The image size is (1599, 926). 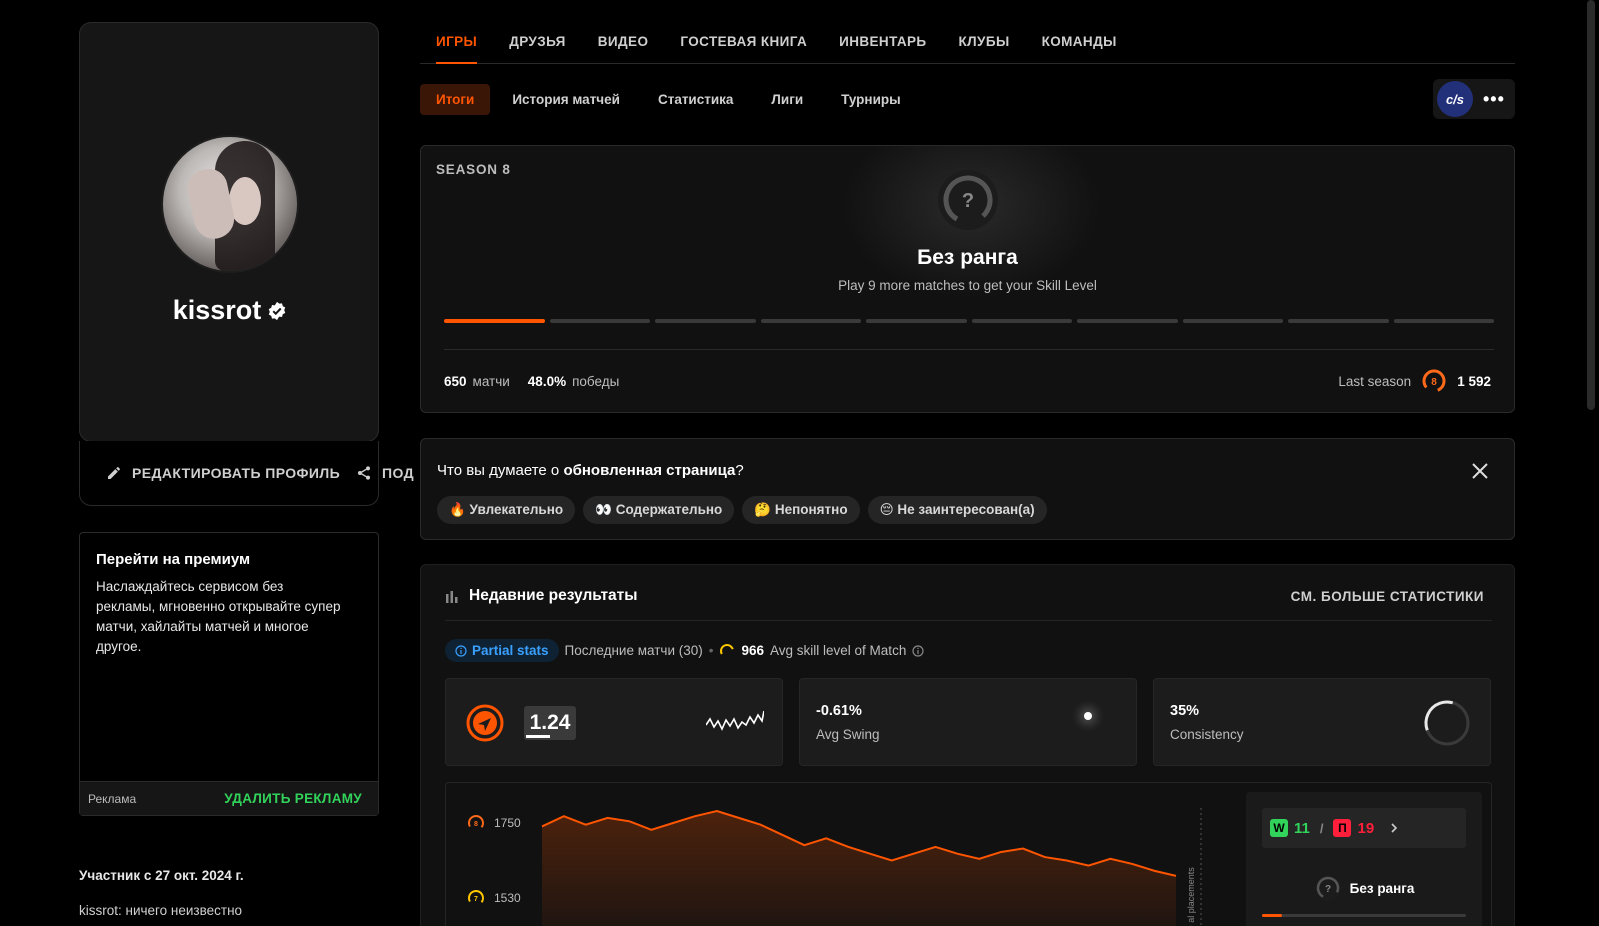 What do you see at coordinates (1591, 205) in the screenshot?
I see `scrollbar-thumb` at bounding box center [1591, 205].